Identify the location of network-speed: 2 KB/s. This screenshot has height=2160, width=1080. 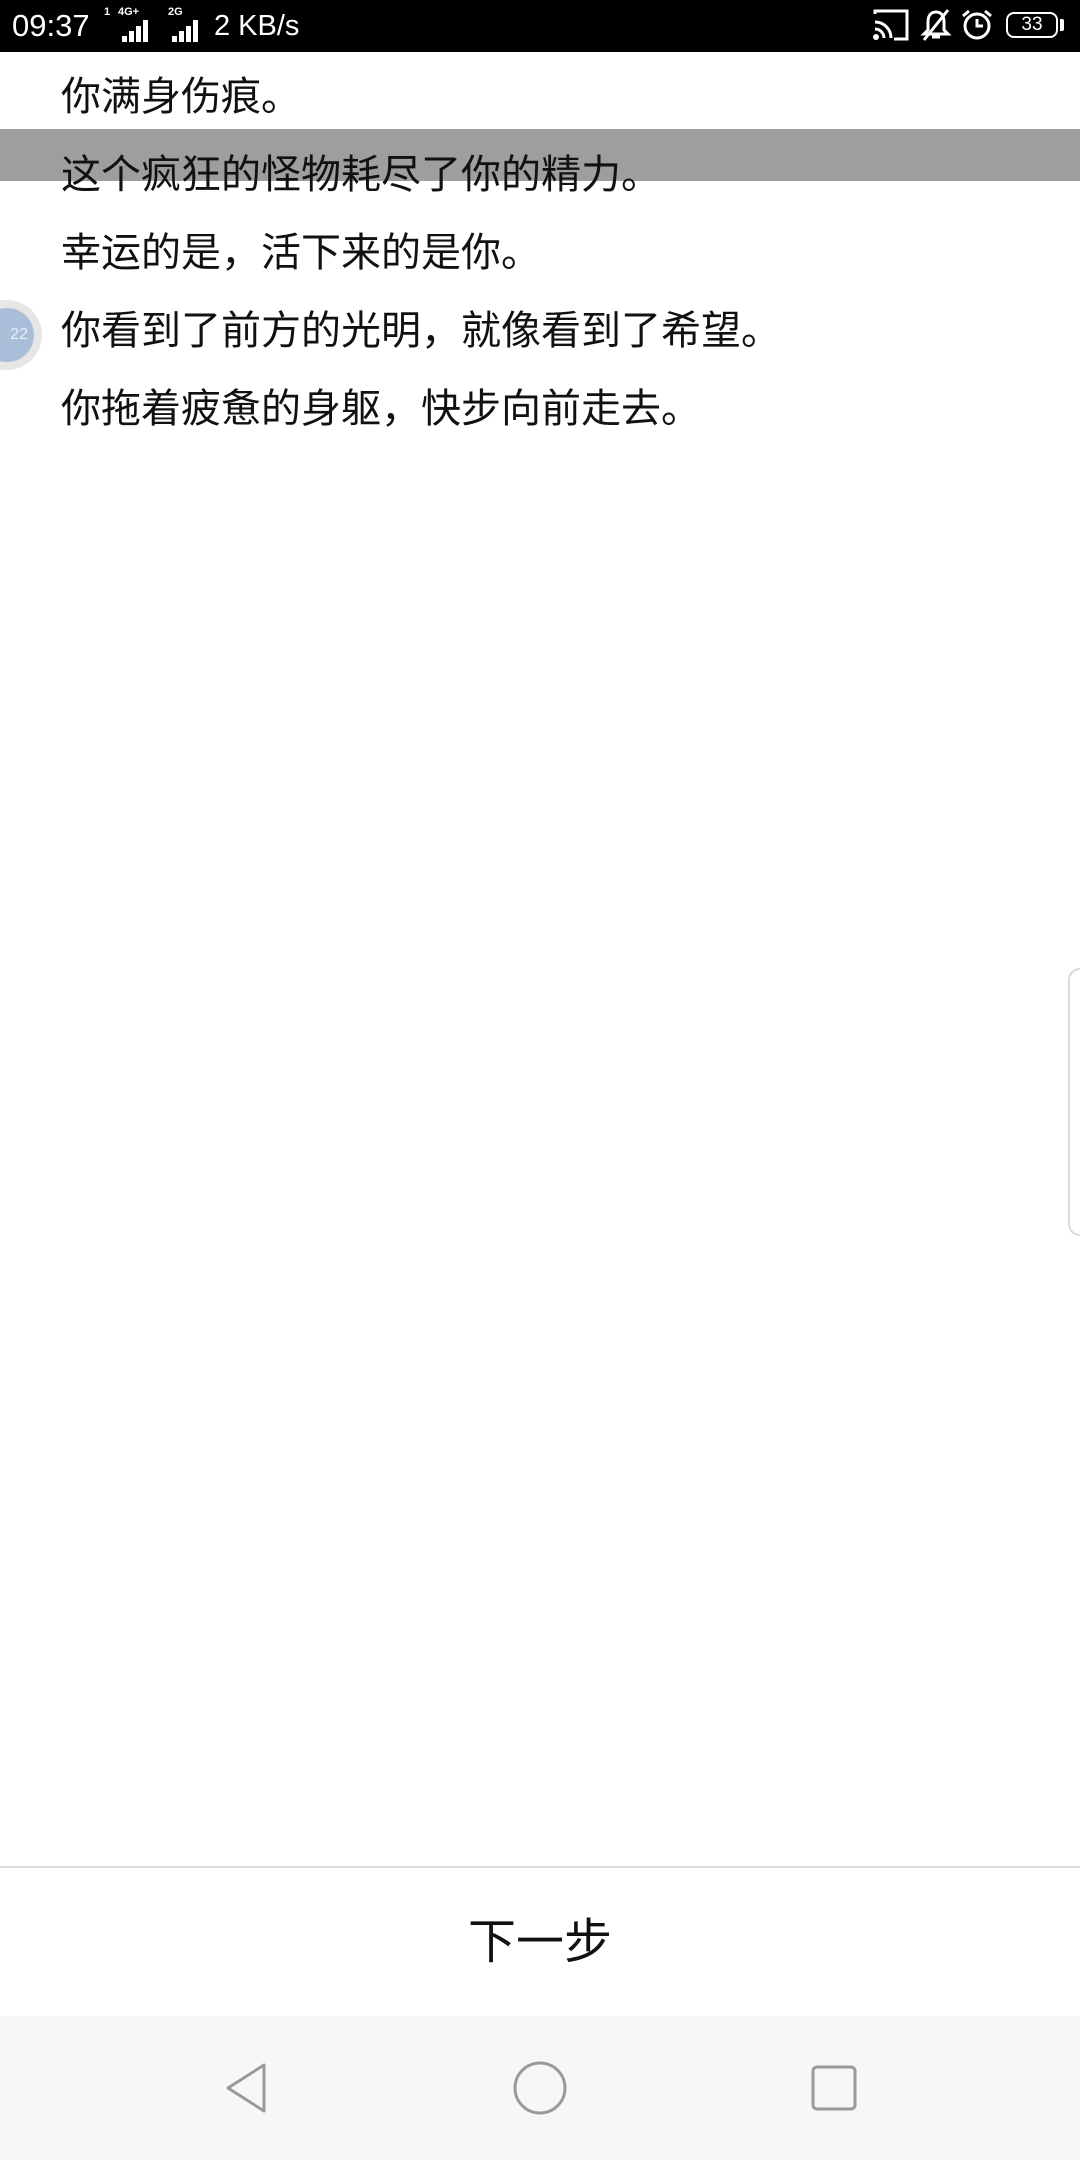
(257, 26).